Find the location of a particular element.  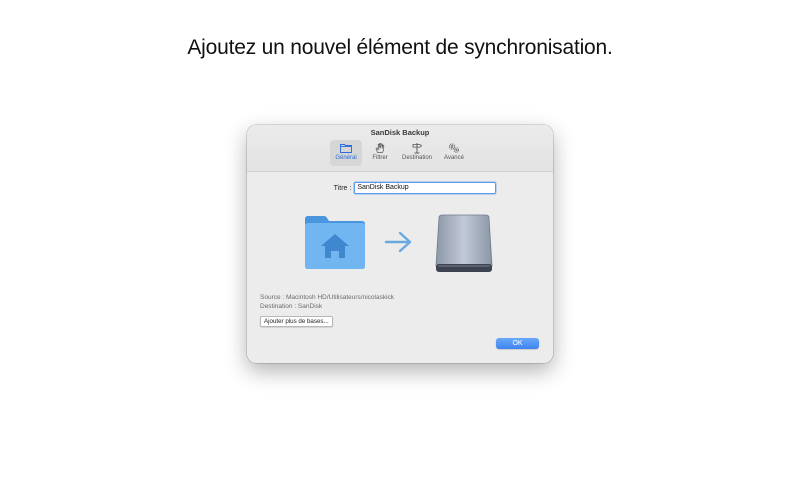

tab-general: Général is located at coordinates (346, 153).